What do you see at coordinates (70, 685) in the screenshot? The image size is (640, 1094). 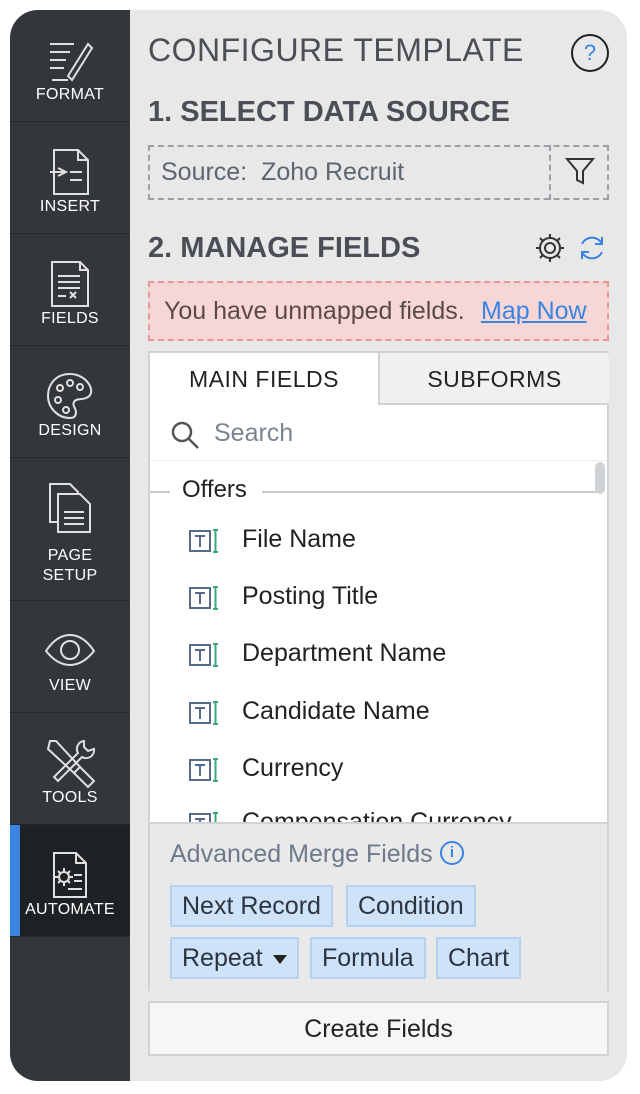 I see `sidebar-item-label: VIEW` at bounding box center [70, 685].